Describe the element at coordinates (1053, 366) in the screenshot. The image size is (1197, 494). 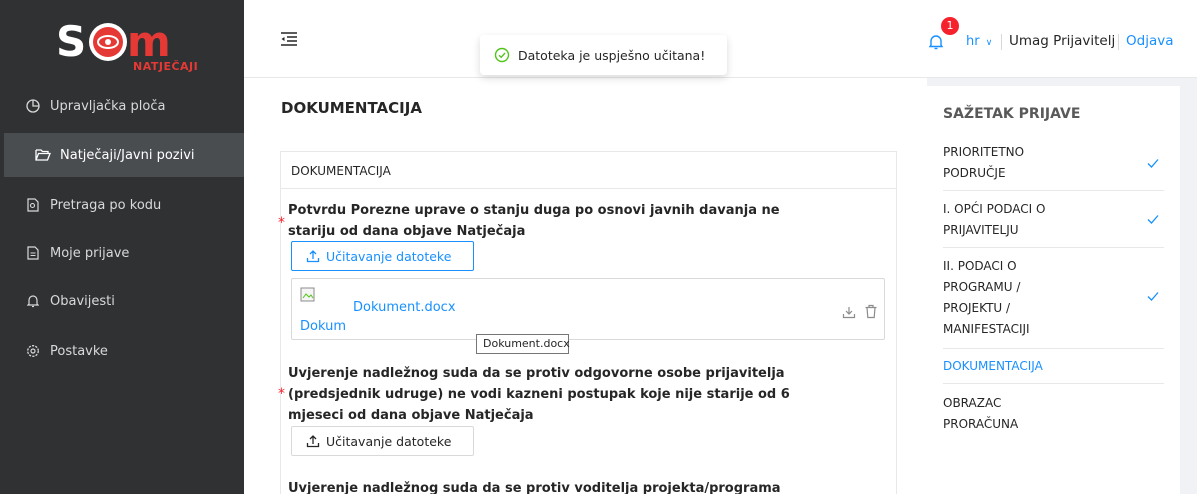
I see `summary-item-documentation: DOKUMENTACIJA` at that location.